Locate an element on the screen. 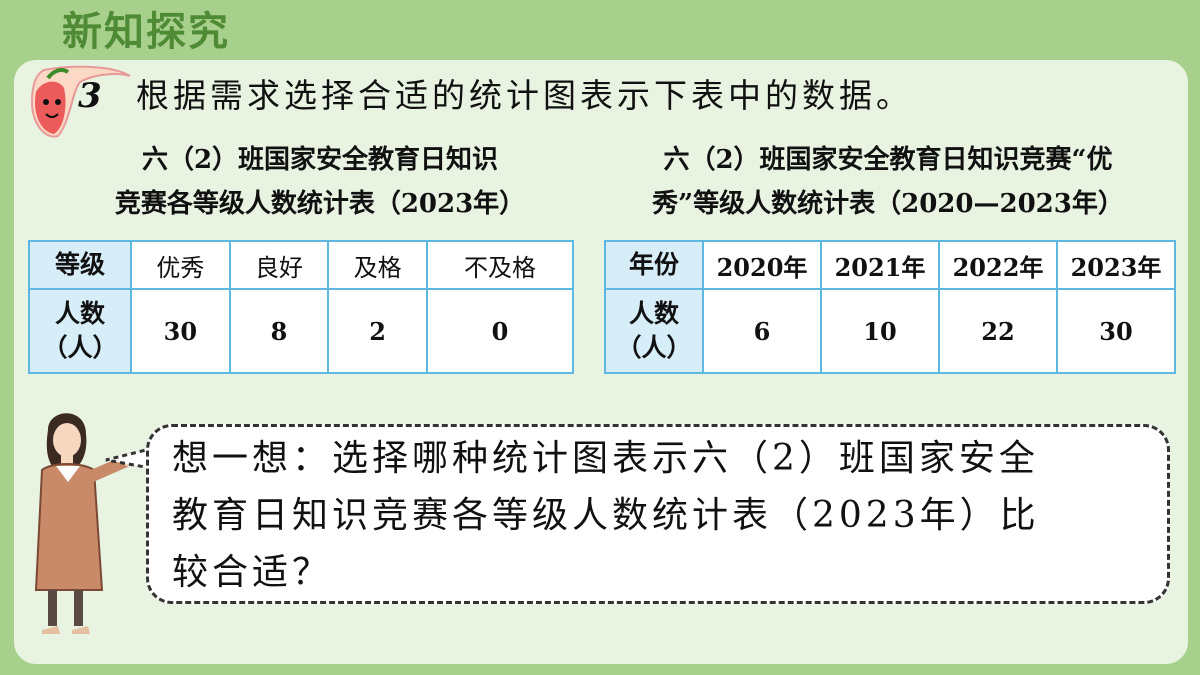 The image size is (1200, 675). header-cell: 优秀 is located at coordinates (180, 265).